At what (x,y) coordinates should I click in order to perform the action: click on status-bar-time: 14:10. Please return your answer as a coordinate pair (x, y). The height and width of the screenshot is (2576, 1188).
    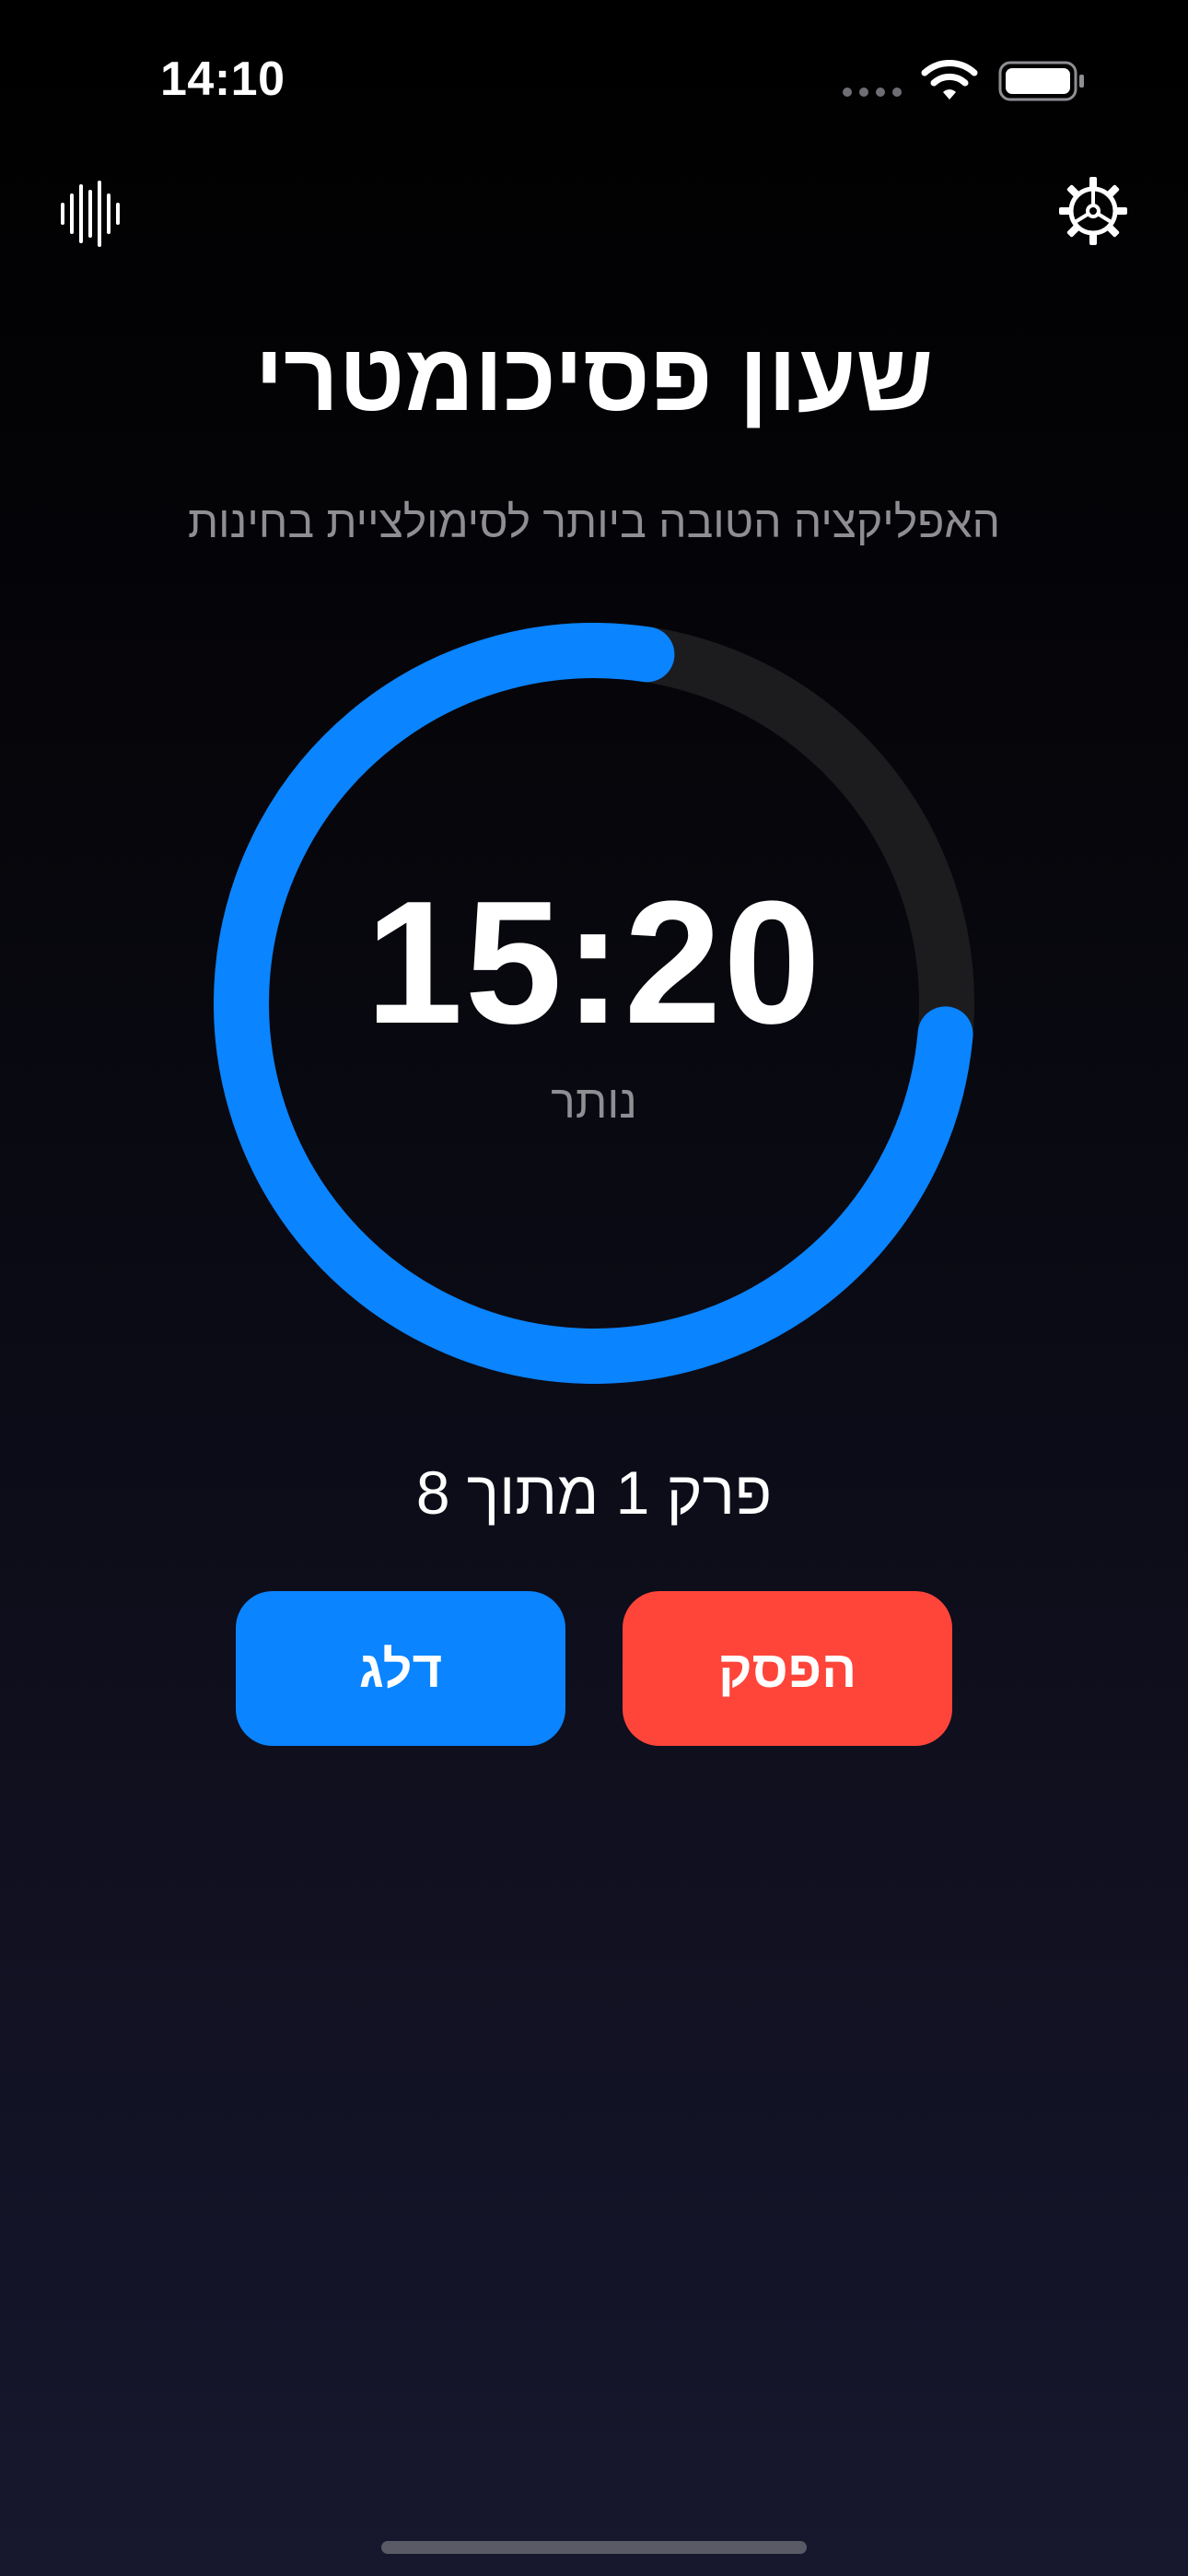
    Looking at the image, I should click on (222, 79).